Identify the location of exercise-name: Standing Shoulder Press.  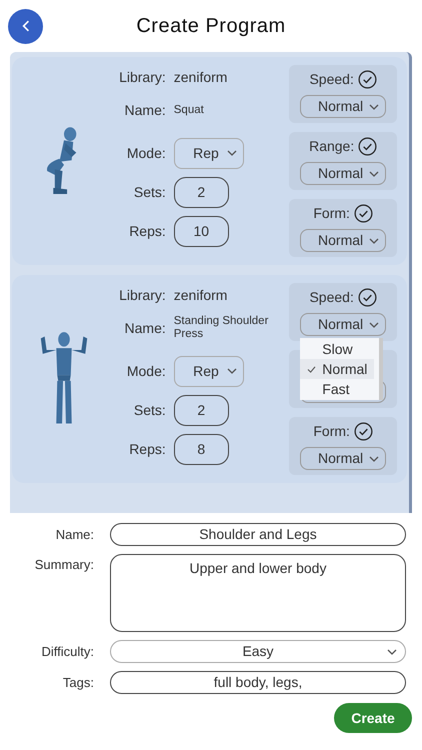
(222, 328).